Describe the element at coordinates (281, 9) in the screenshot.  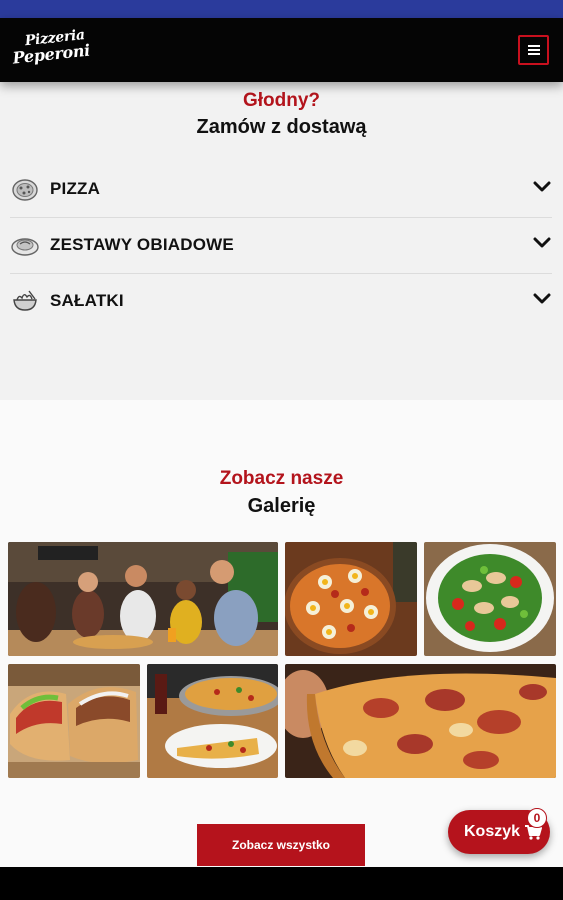
I see `status-bar` at that location.